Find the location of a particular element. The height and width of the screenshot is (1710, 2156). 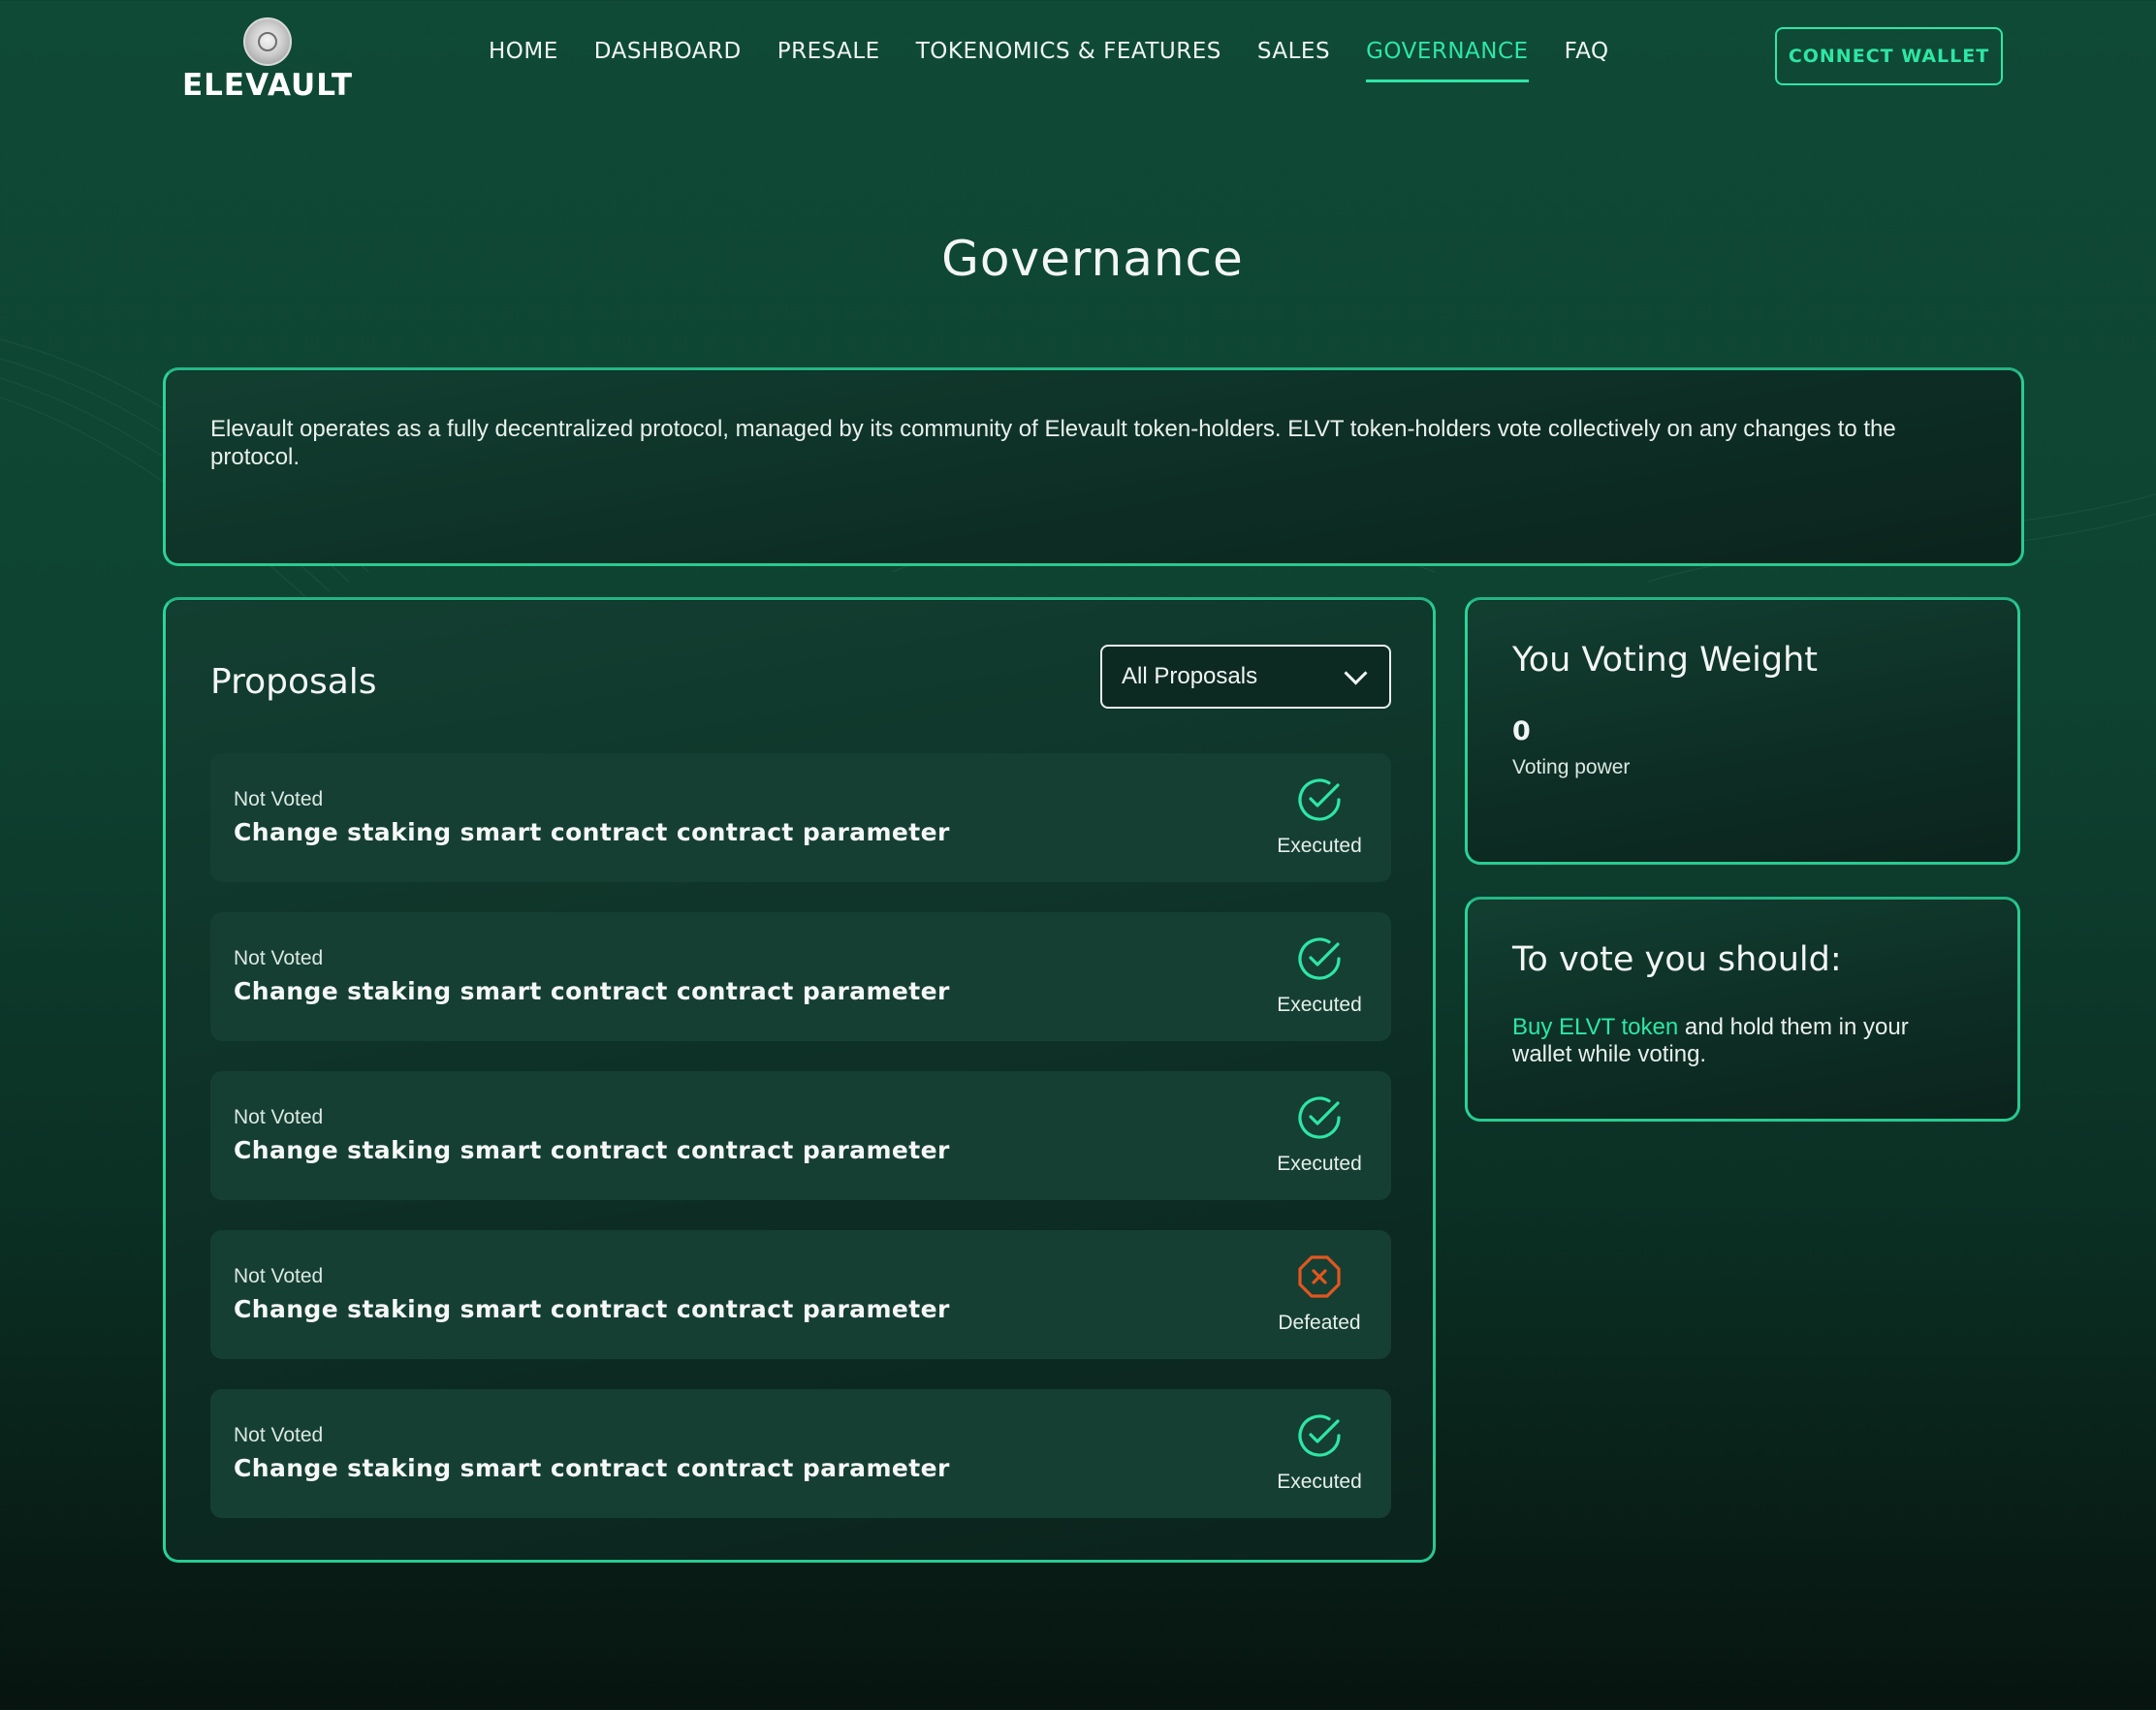

buy-elvt-token-link: Buy ELVT token is located at coordinates (1595, 1027).